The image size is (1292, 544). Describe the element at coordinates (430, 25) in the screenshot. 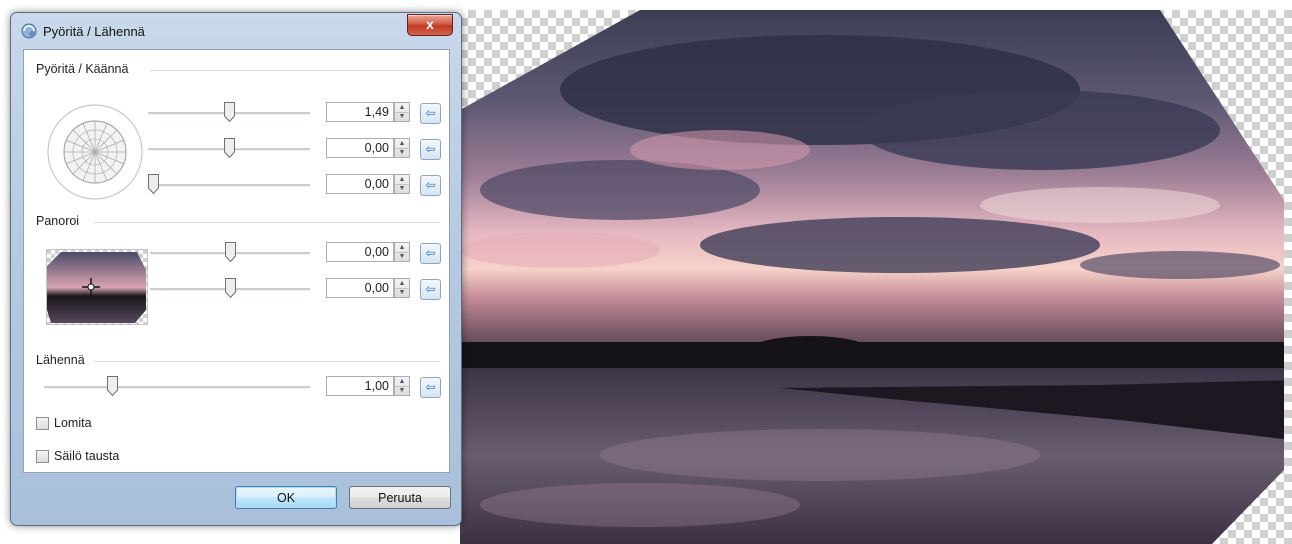

I see `close-button: x` at that location.